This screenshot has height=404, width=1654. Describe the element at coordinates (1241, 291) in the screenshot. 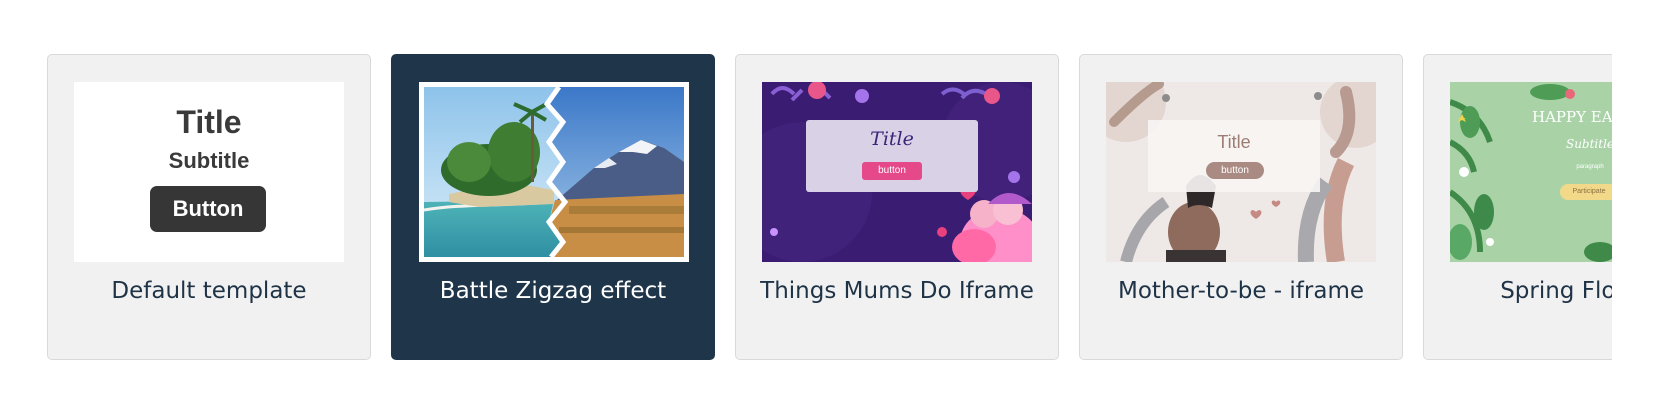

I see `template-label: Mother-to-be - iframe` at that location.